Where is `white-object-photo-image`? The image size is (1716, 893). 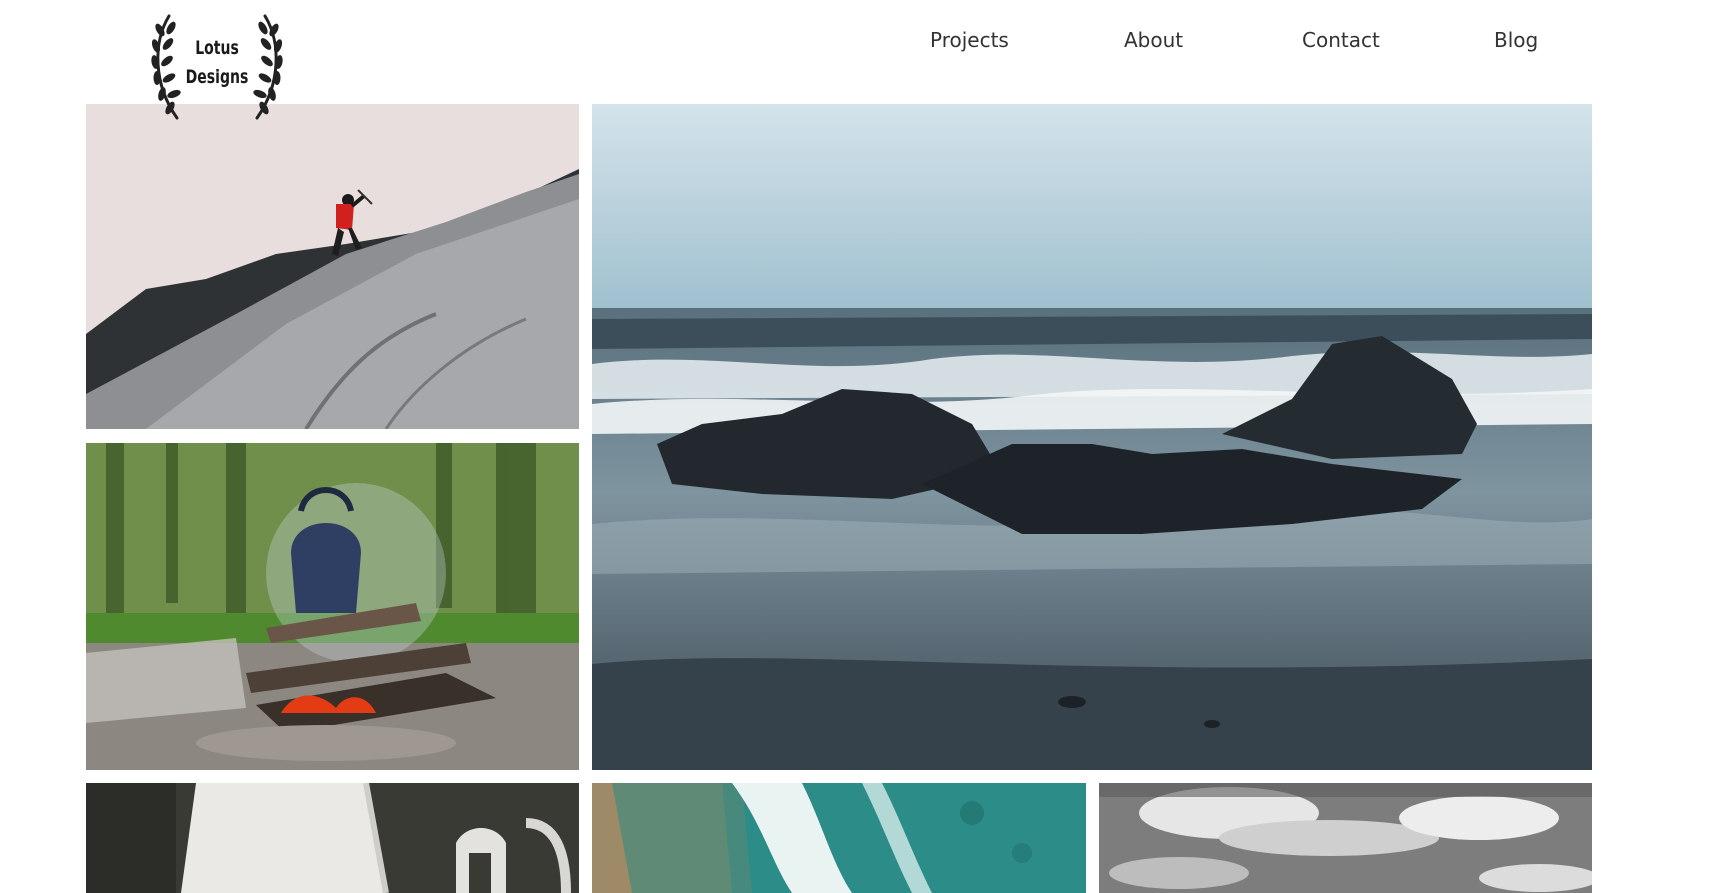 white-object-photo-image is located at coordinates (332, 838).